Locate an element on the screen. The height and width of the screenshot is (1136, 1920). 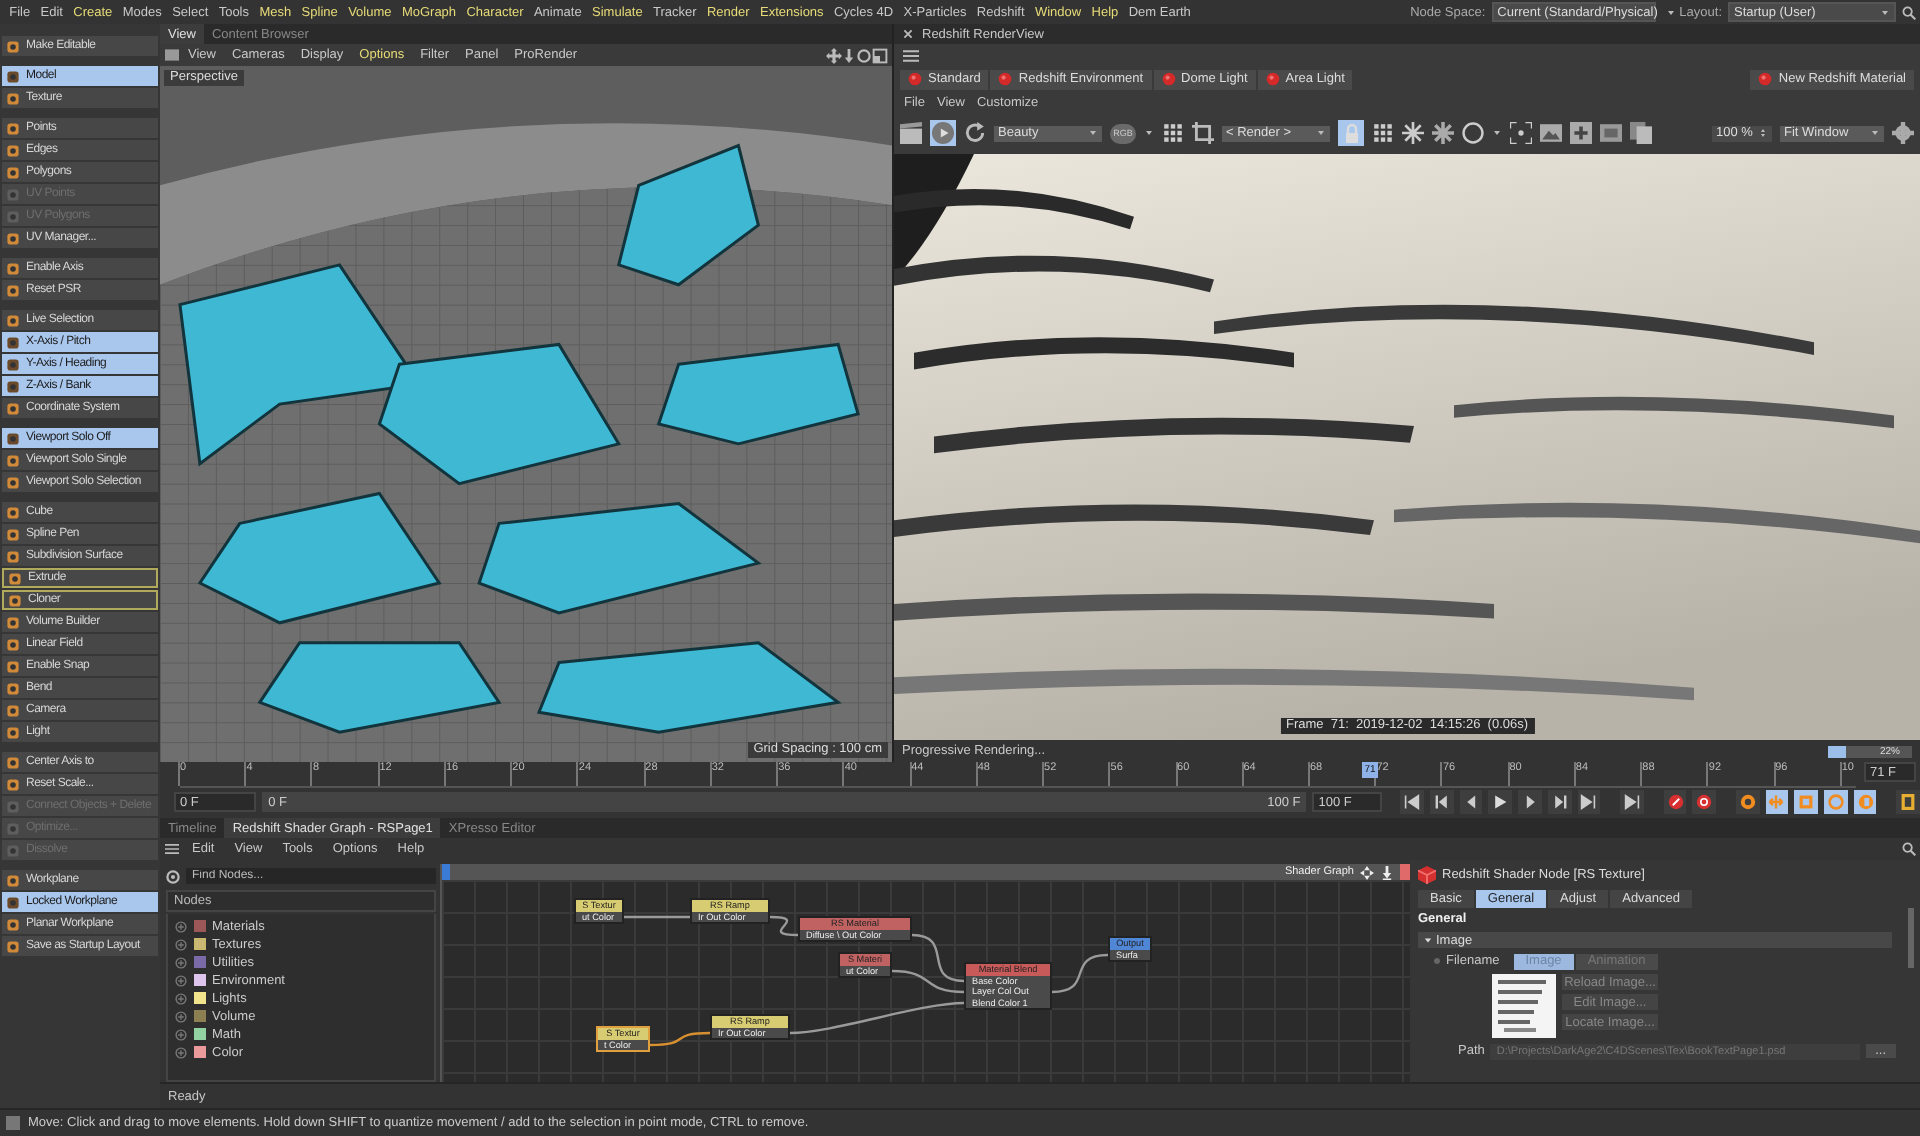
film-button is located at coordinates (1908, 802).